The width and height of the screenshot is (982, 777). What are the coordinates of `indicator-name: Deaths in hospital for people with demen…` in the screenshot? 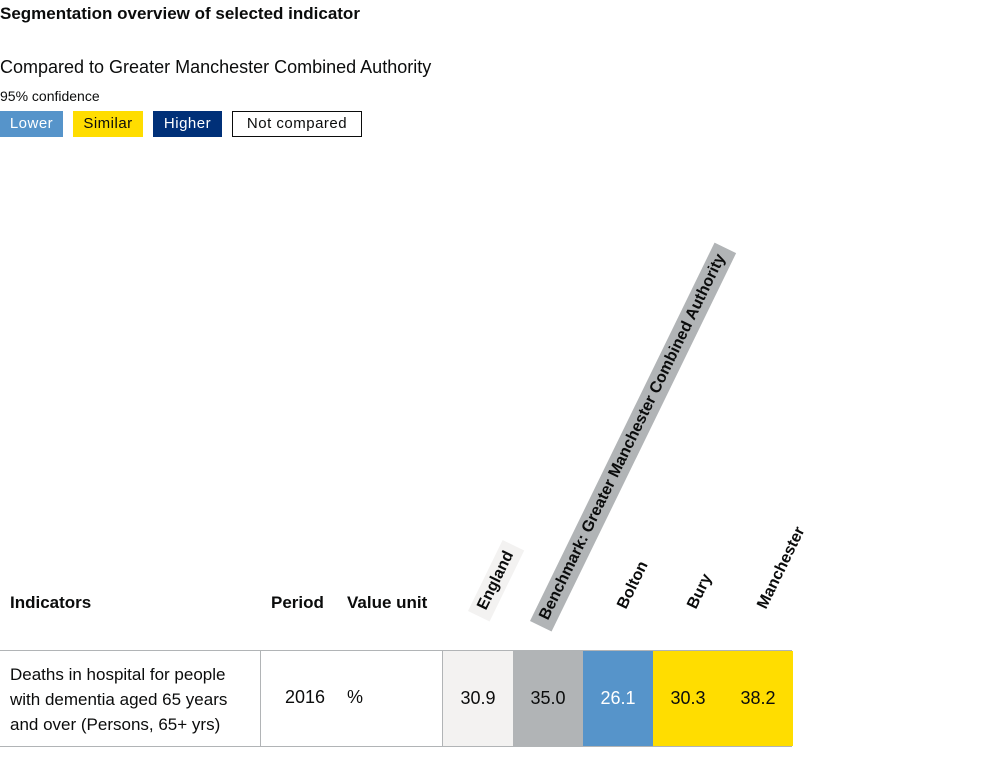 It's located at (132, 699).